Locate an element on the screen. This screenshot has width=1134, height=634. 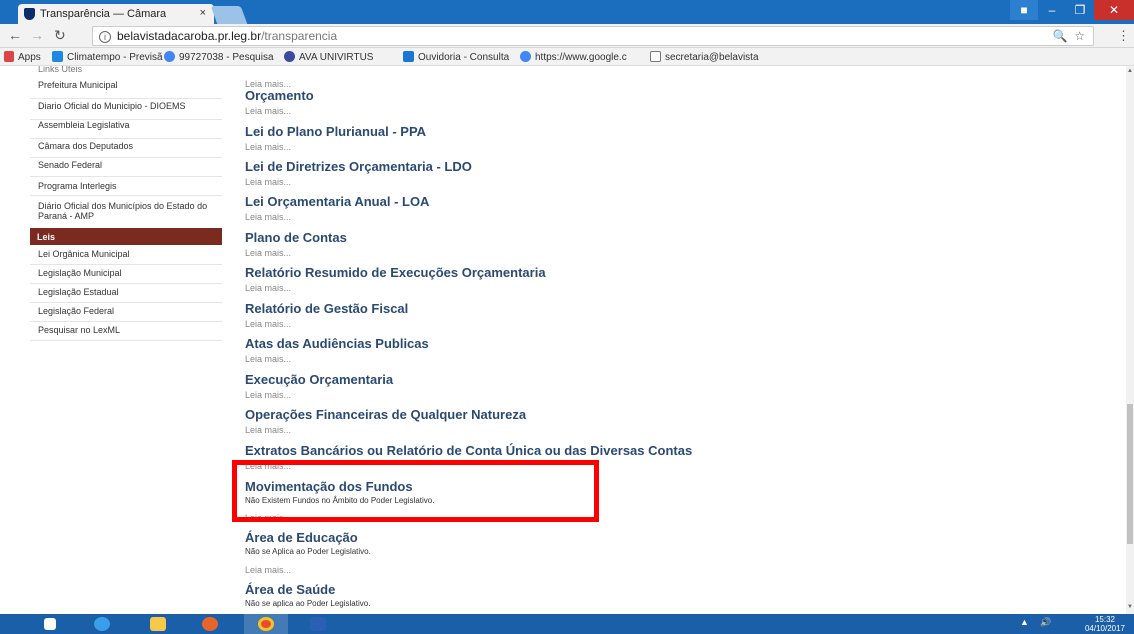
new-tab-button is located at coordinates (229, 15).